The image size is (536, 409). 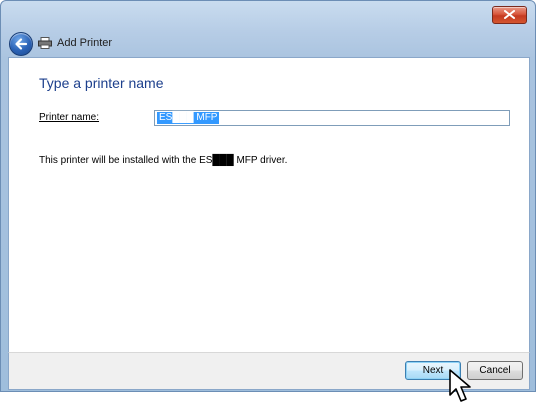 I want to click on window-title: Add Printer, so click(x=85, y=43).